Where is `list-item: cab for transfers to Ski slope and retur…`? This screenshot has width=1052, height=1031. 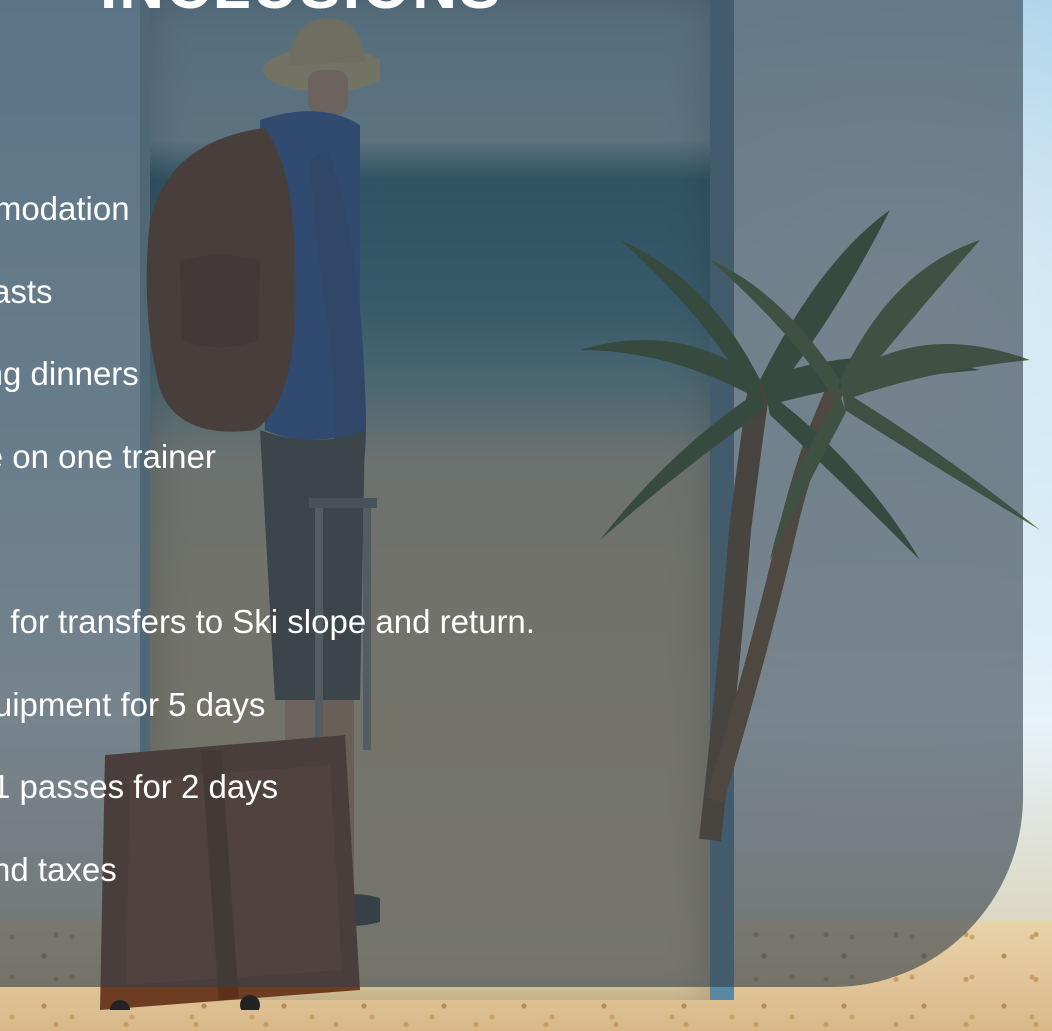 list-item: cab for transfers to Ski slope and retur… is located at coordinates (267, 621).